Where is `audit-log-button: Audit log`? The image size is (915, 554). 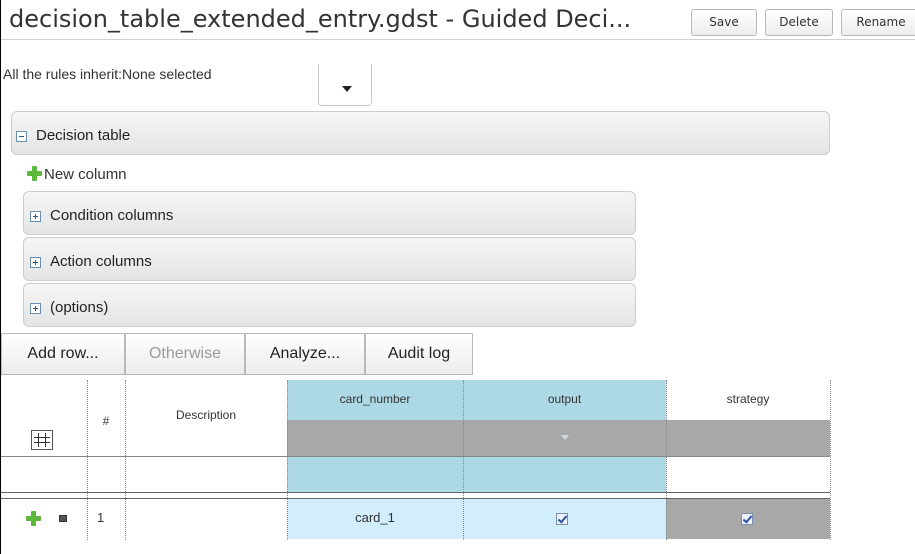
audit-log-button: Audit log is located at coordinates (419, 354).